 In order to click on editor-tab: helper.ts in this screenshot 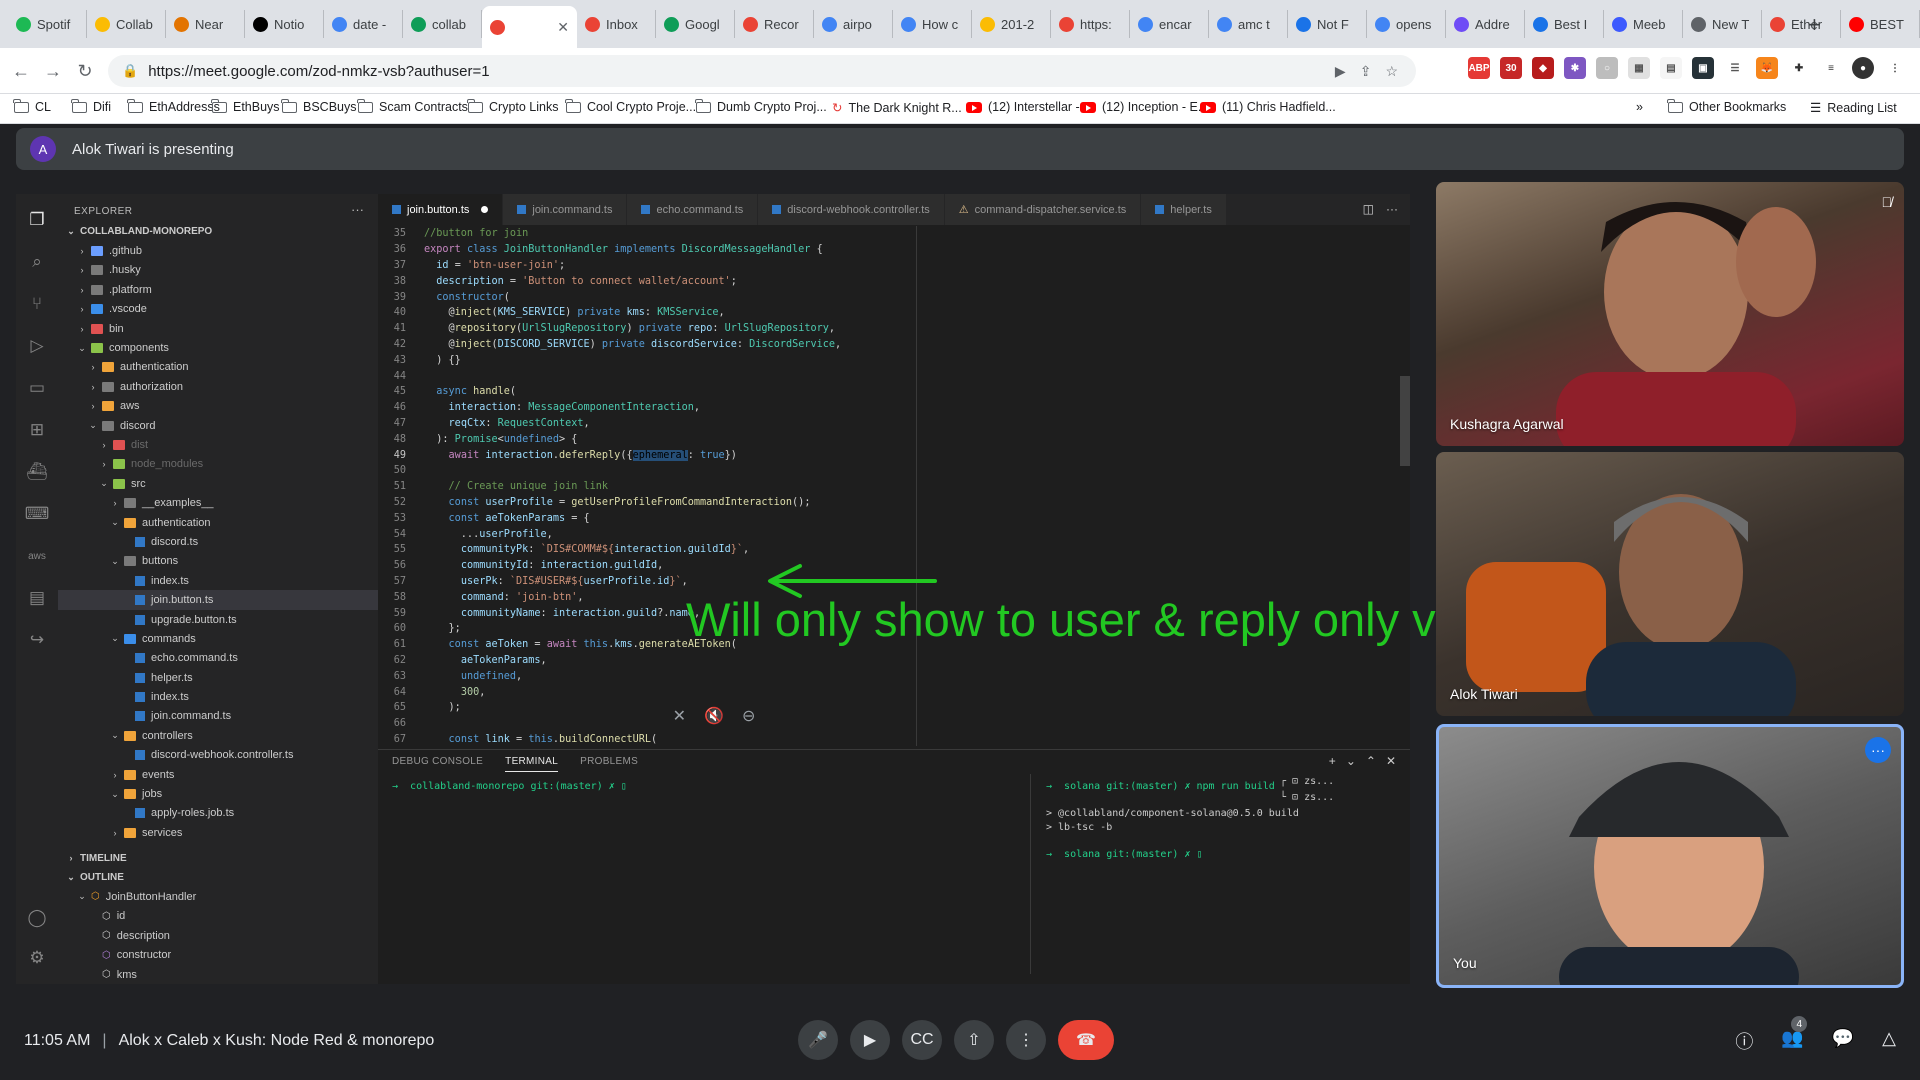, I will do `click(1184, 209)`.